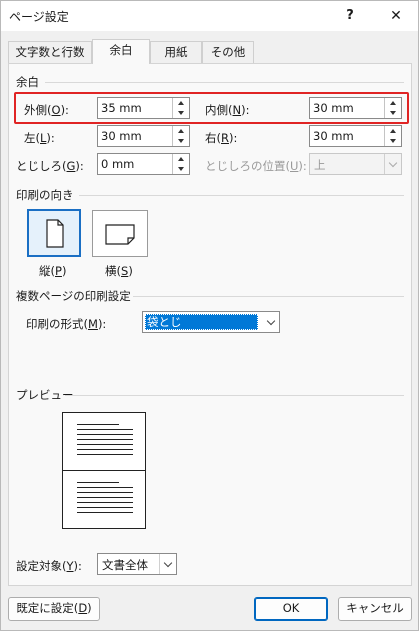  I want to click on right-margin-value: 30 mm, so click(333, 136).